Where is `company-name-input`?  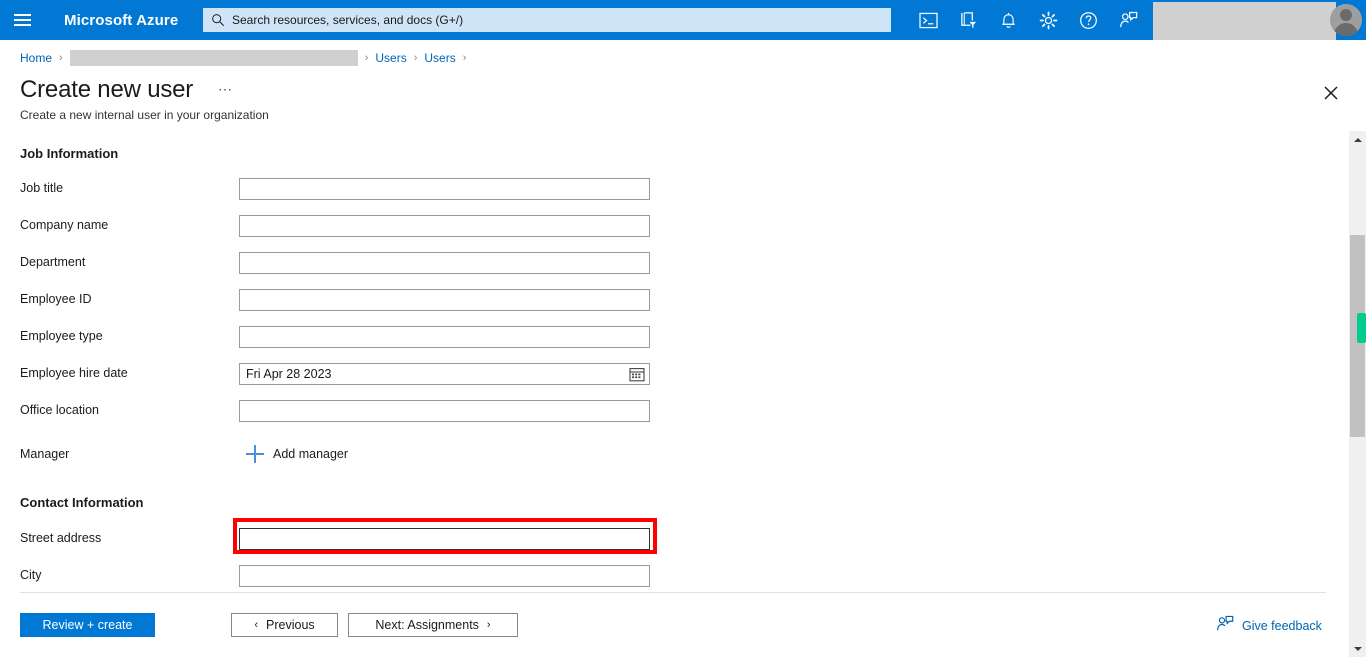
company-name-input is located at coordinates (444, 226).